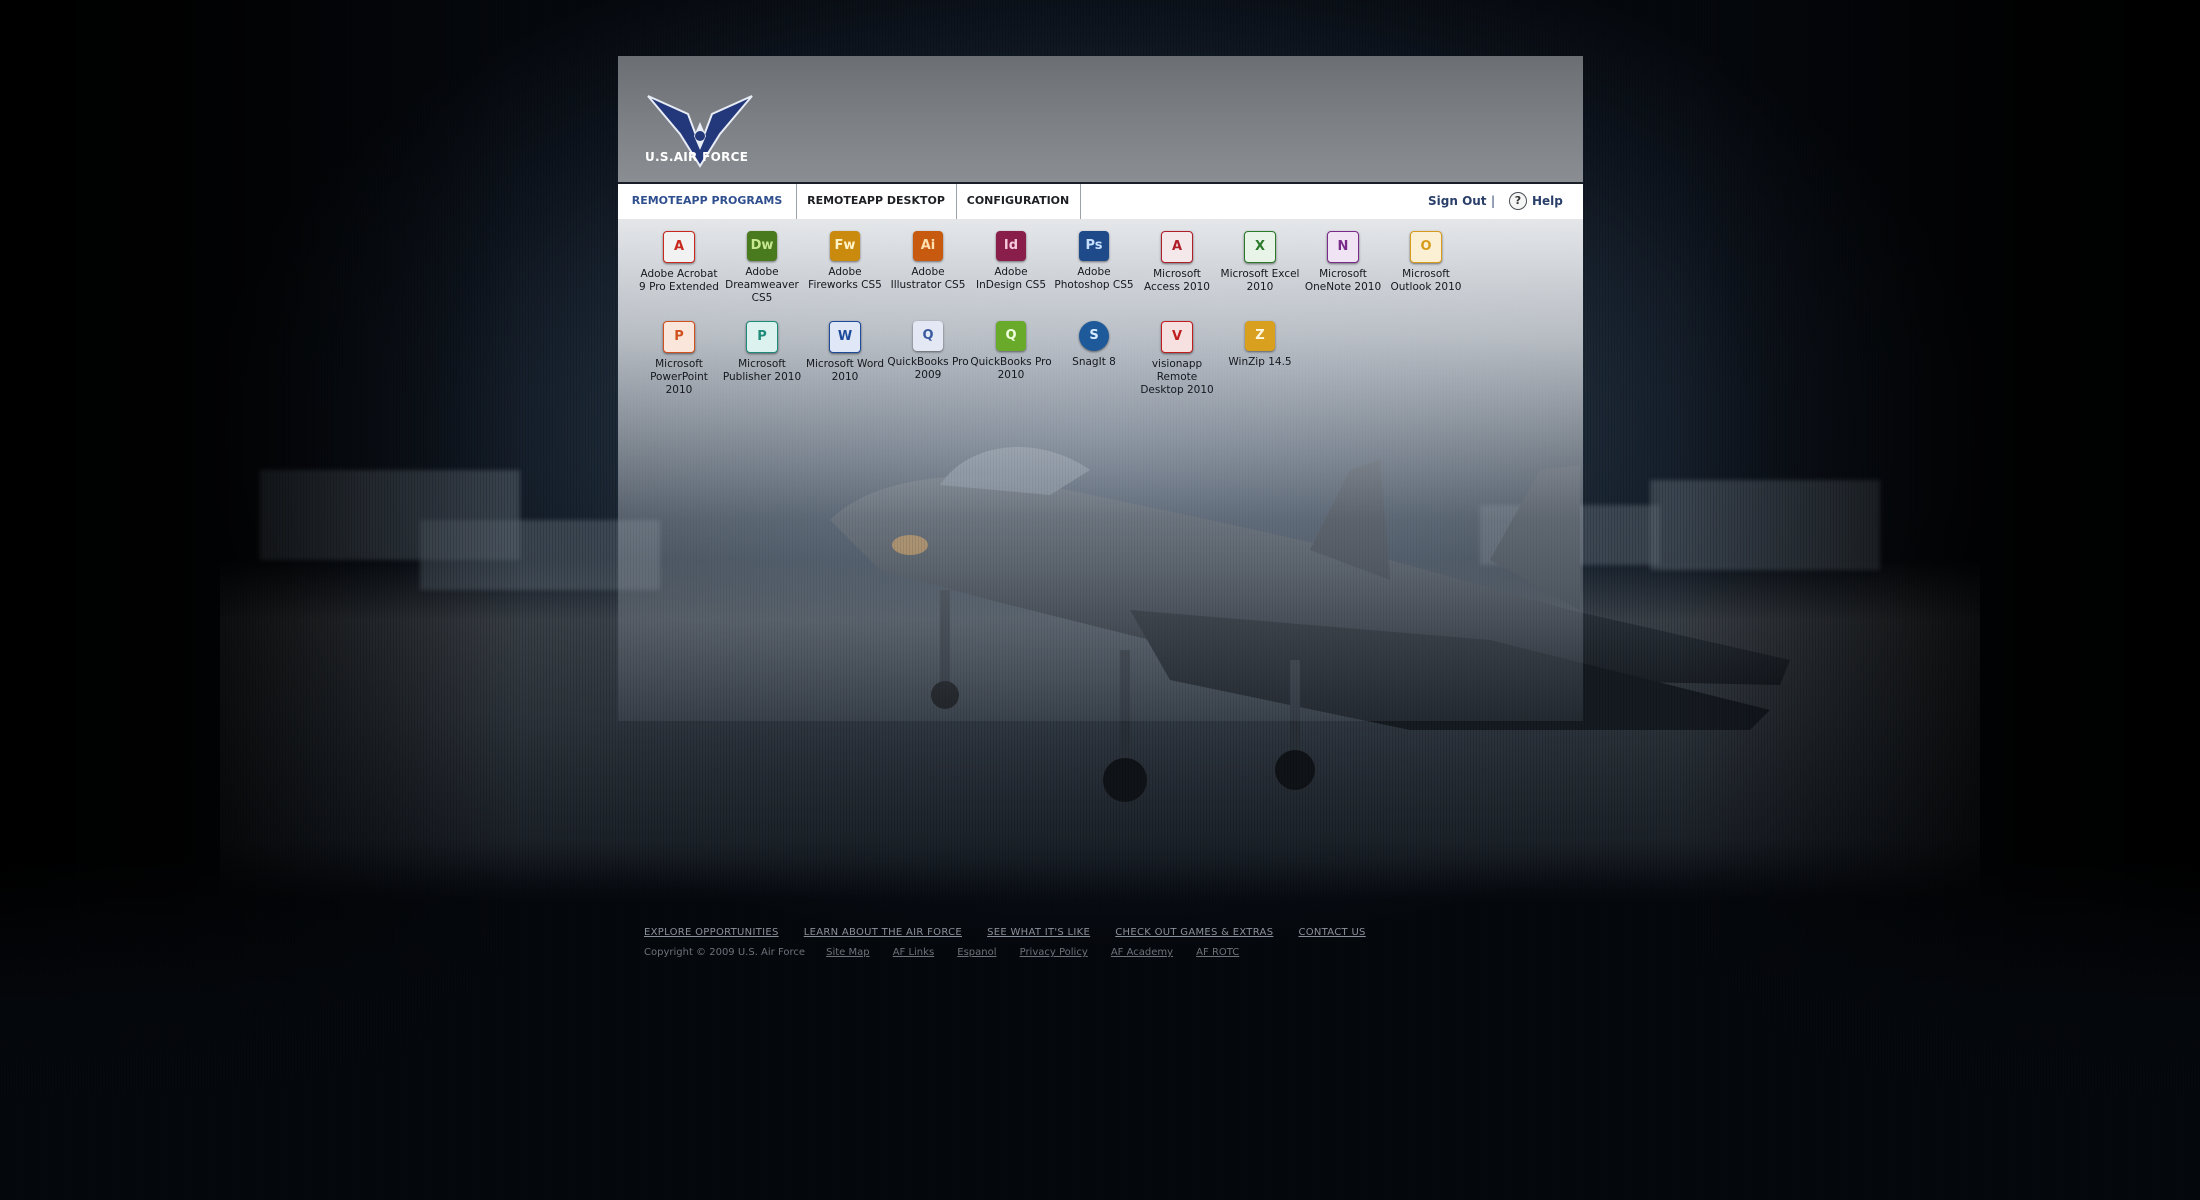  What do you see at coordinates (1011, 351) in the screenshot?
I see `app-quickbooks-2010: Q QuickBooks Pro 2010` at bounding box center [1011, 351].